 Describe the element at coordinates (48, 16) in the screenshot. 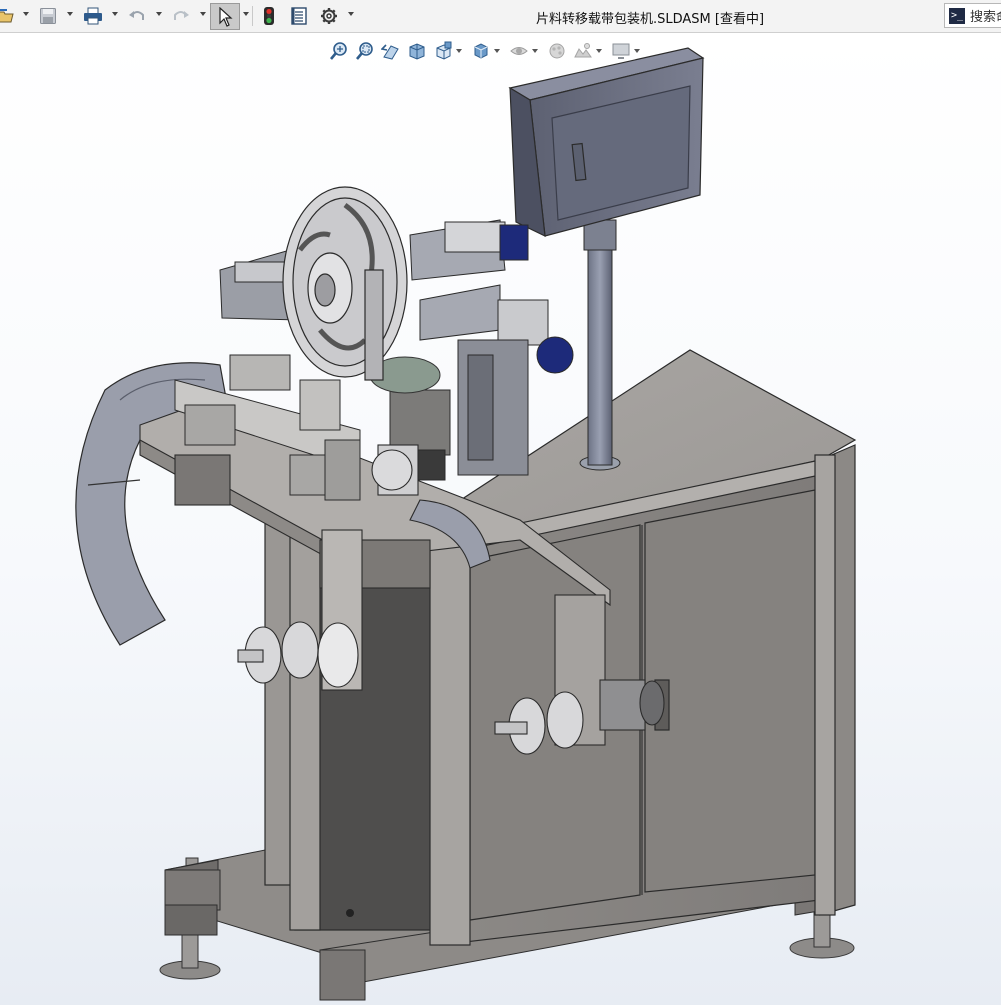

I see `save-icon` at that location.